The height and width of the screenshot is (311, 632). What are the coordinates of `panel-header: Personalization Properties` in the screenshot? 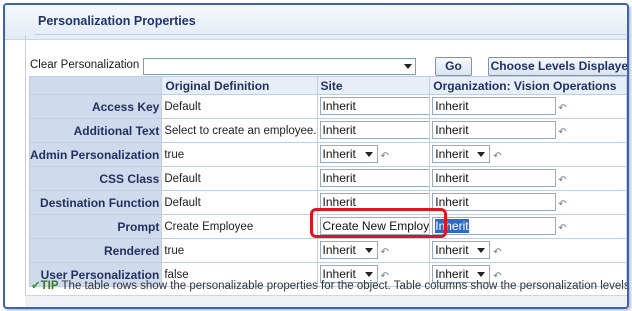 It's located at (316, 22).